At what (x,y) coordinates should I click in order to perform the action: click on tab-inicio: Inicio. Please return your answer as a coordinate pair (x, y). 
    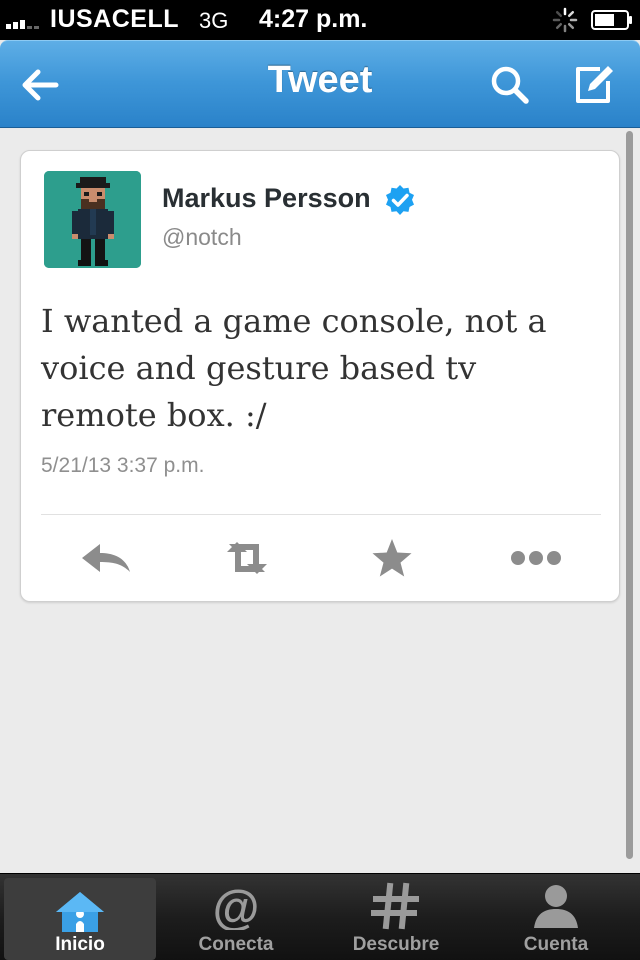
    Looking at the image, I should click on (80, 919).